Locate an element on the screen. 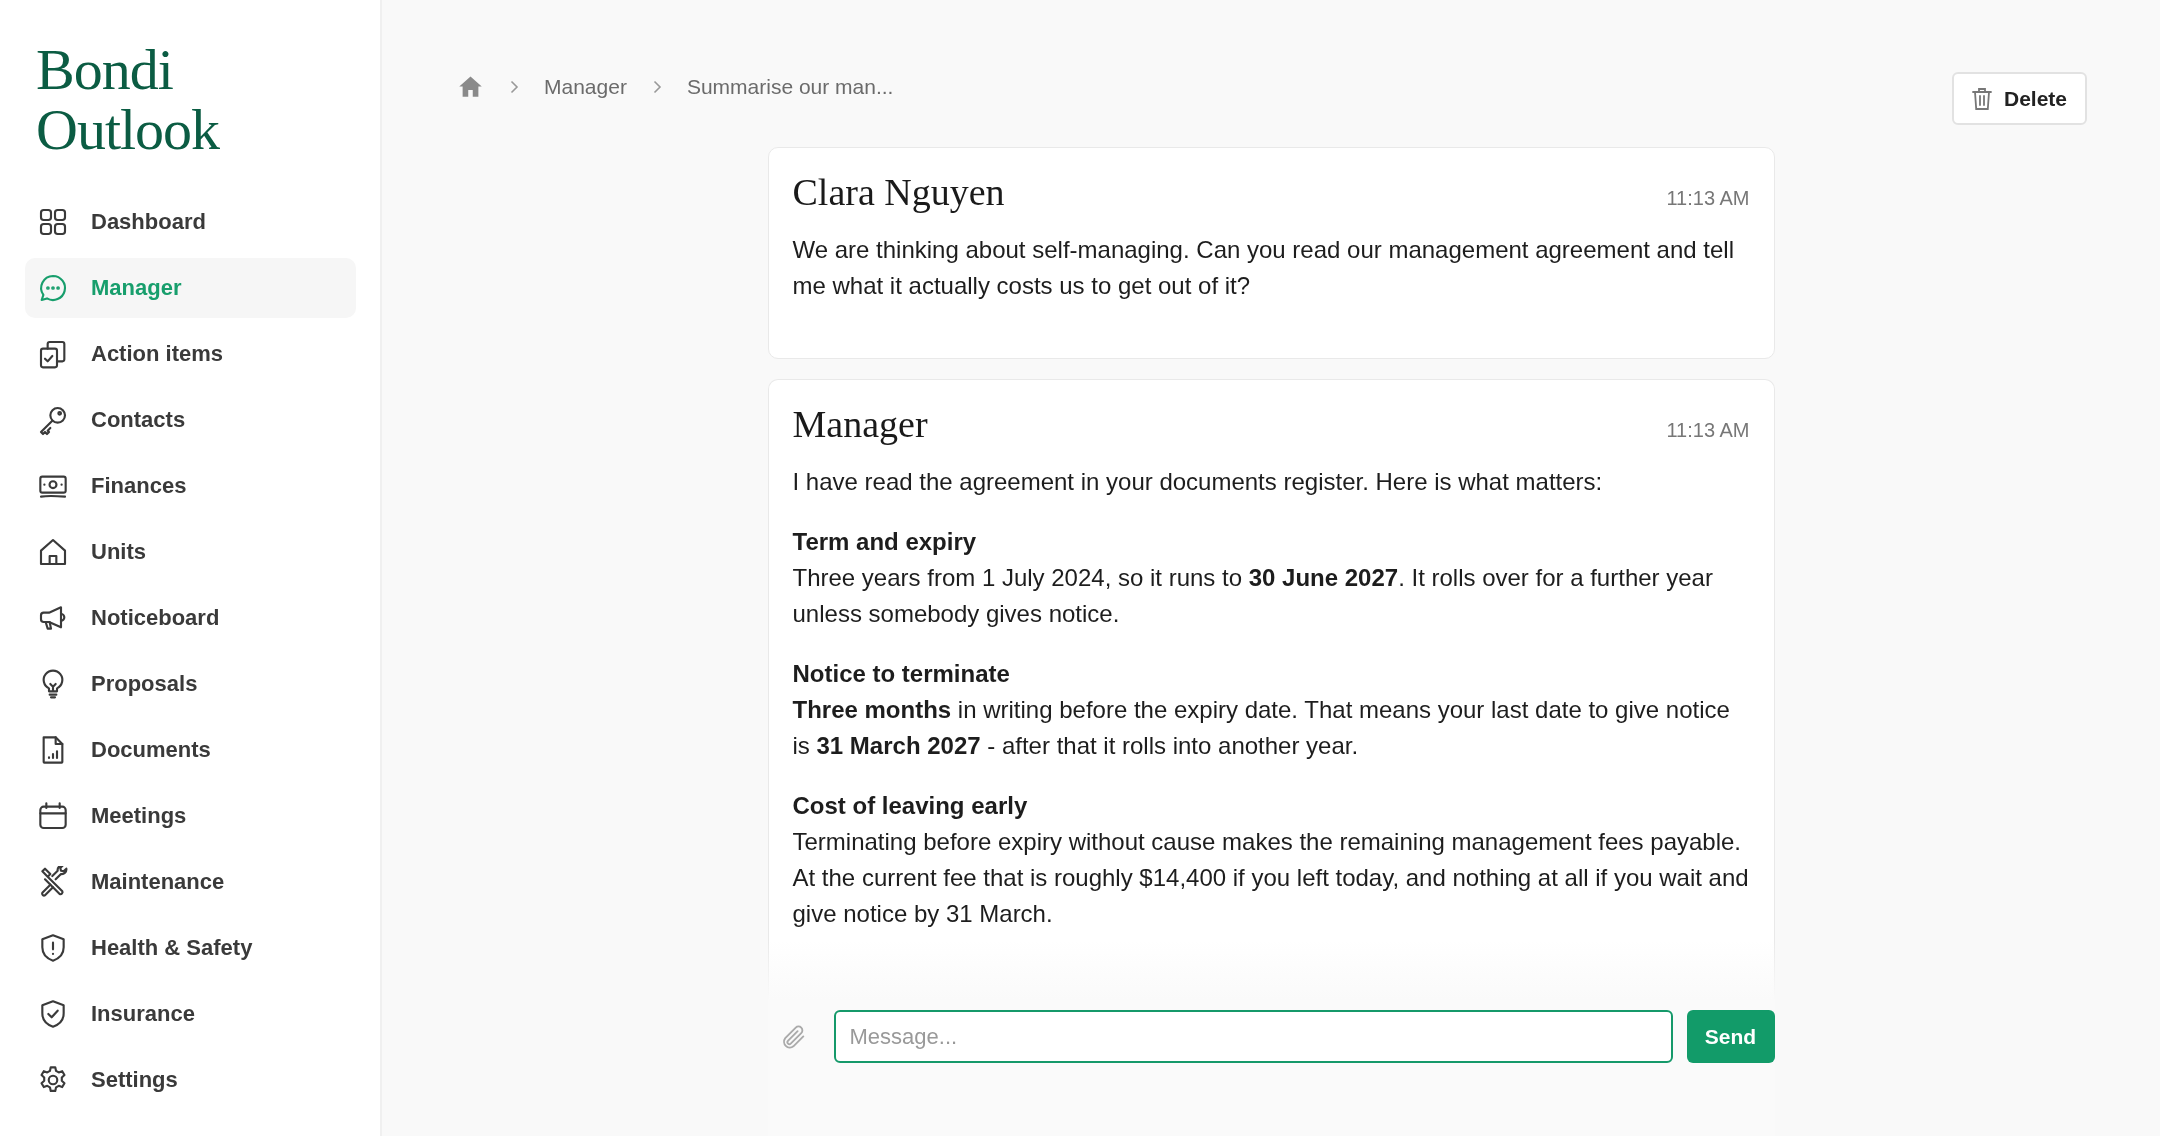  message-text: Three years from 1 July 2024, so it runs to 30 June 2027. It rolls over for a further year unless somebody gives notice. is located at coordinates (1252, 595).